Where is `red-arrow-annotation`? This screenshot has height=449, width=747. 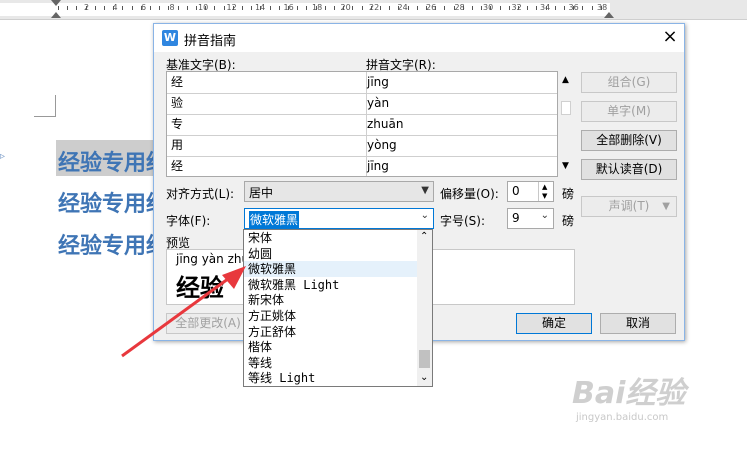 red-arrow-annotation is located at coordinates (183, 312).